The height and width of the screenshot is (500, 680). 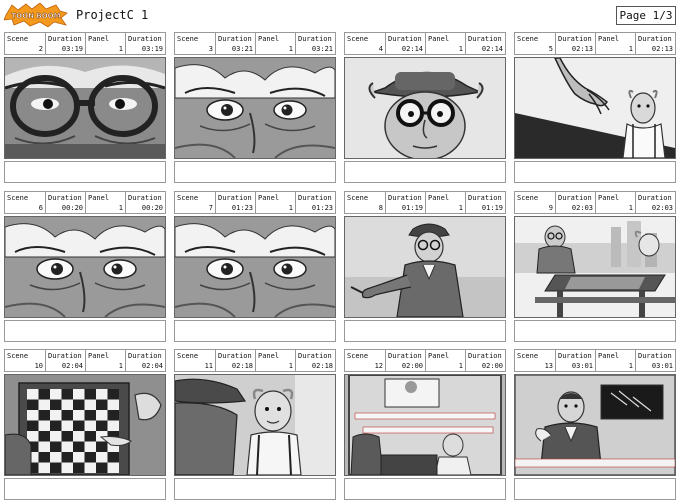 What do you see at coordinates (40, 49) in the screenshot?
I see `scene-number: 2` at bounding box center [40, 49].